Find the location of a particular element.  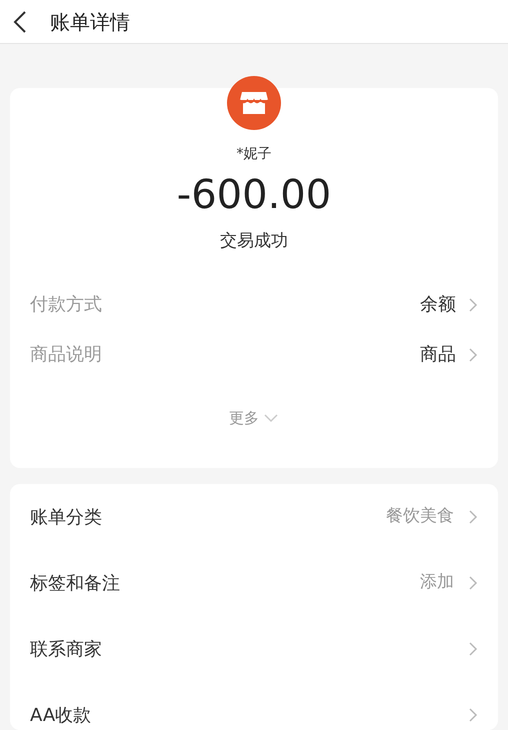

detail-label: 付款方式 is located at coordinates (66, 305).